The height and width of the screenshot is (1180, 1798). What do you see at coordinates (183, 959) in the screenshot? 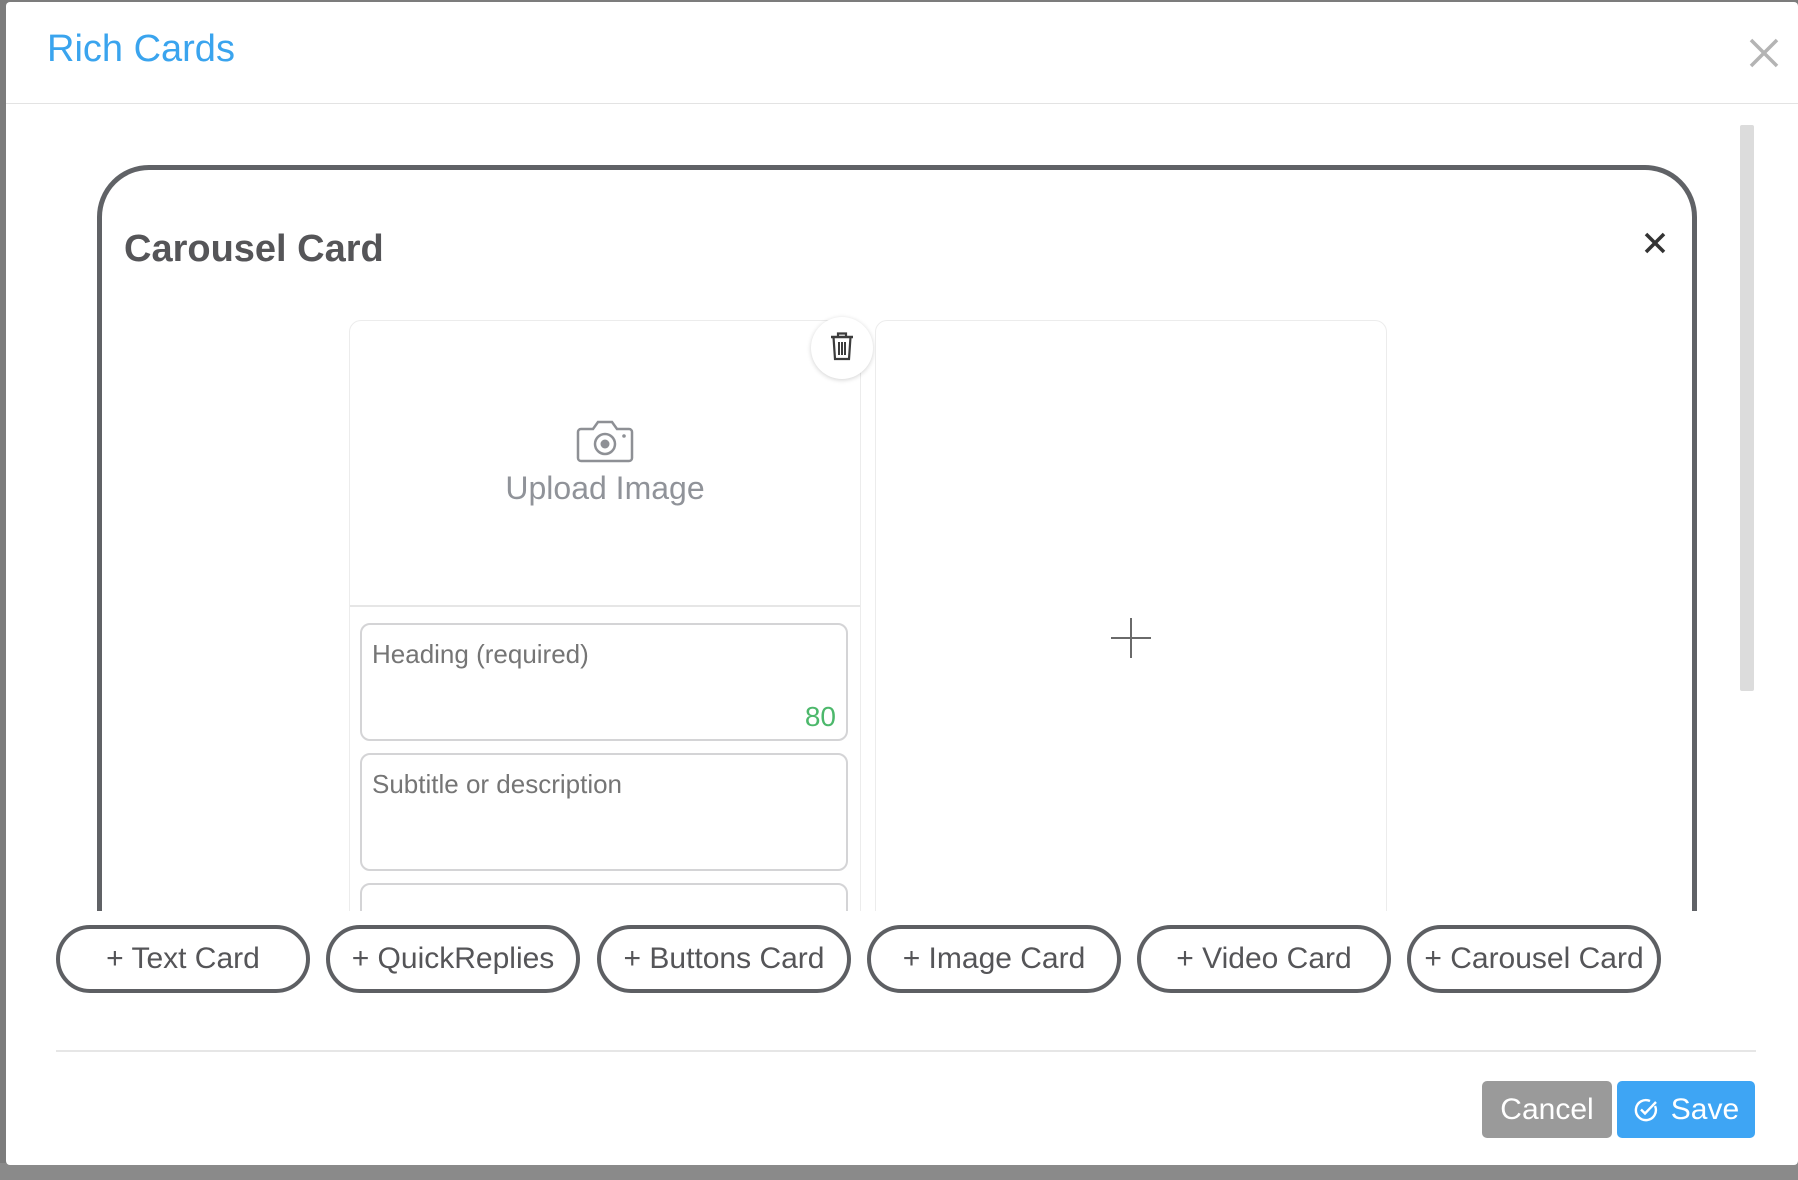
I see `add-text-card-button: + Text Card` at bounding box center [183, 959].